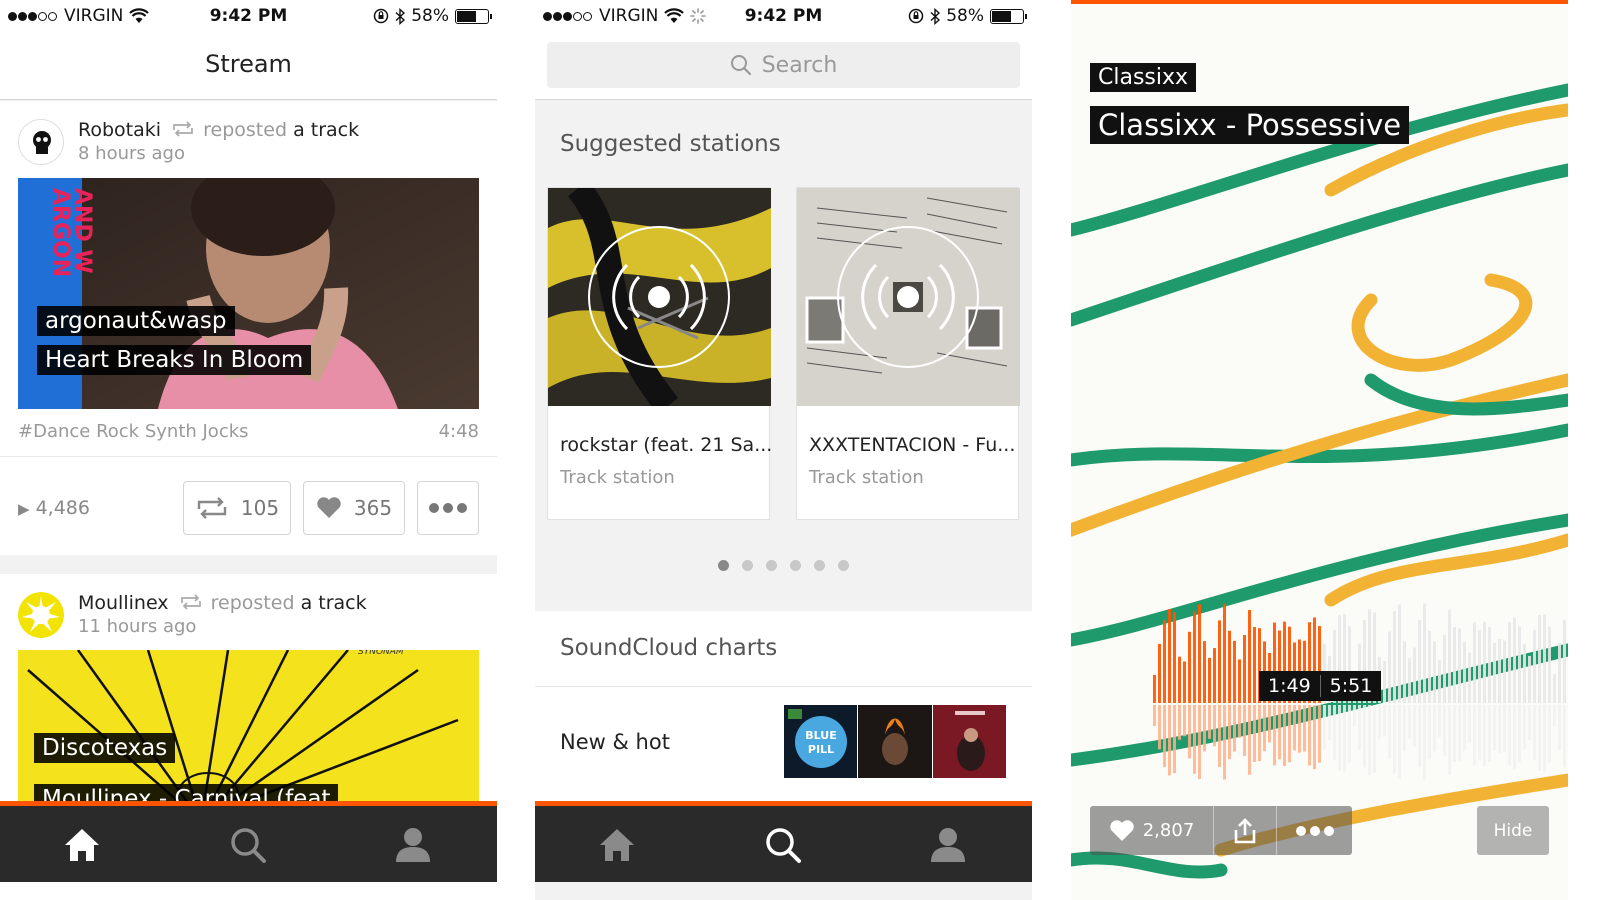 This screenshot has height=900, width=1600. What do you see at coordinates (866, 477) in the screenshot?
I see `station-type: Track station` at bounding box center [866, 477].